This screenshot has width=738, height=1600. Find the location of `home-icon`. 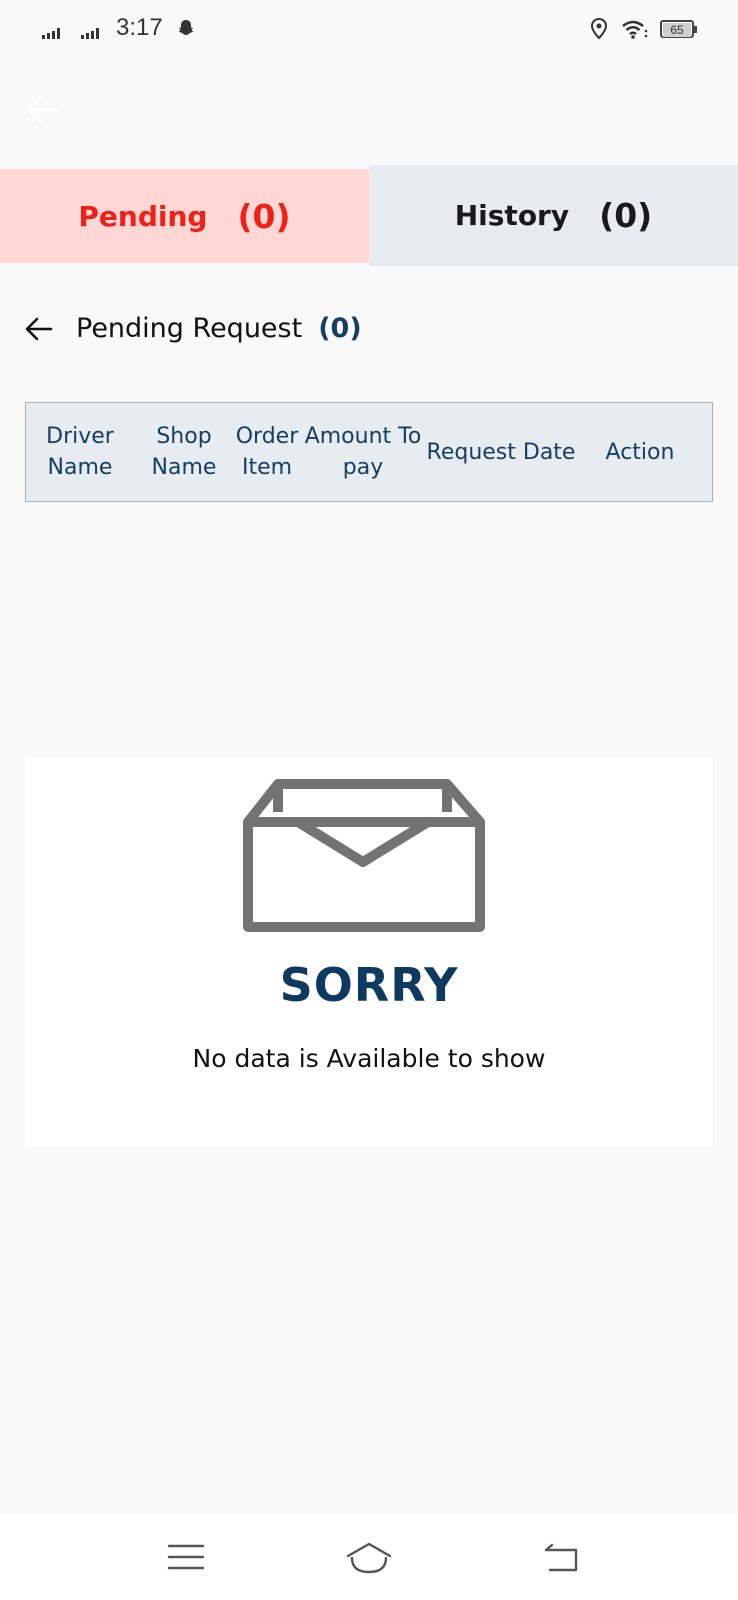

home-icon is located at coordinates (369, 1558).